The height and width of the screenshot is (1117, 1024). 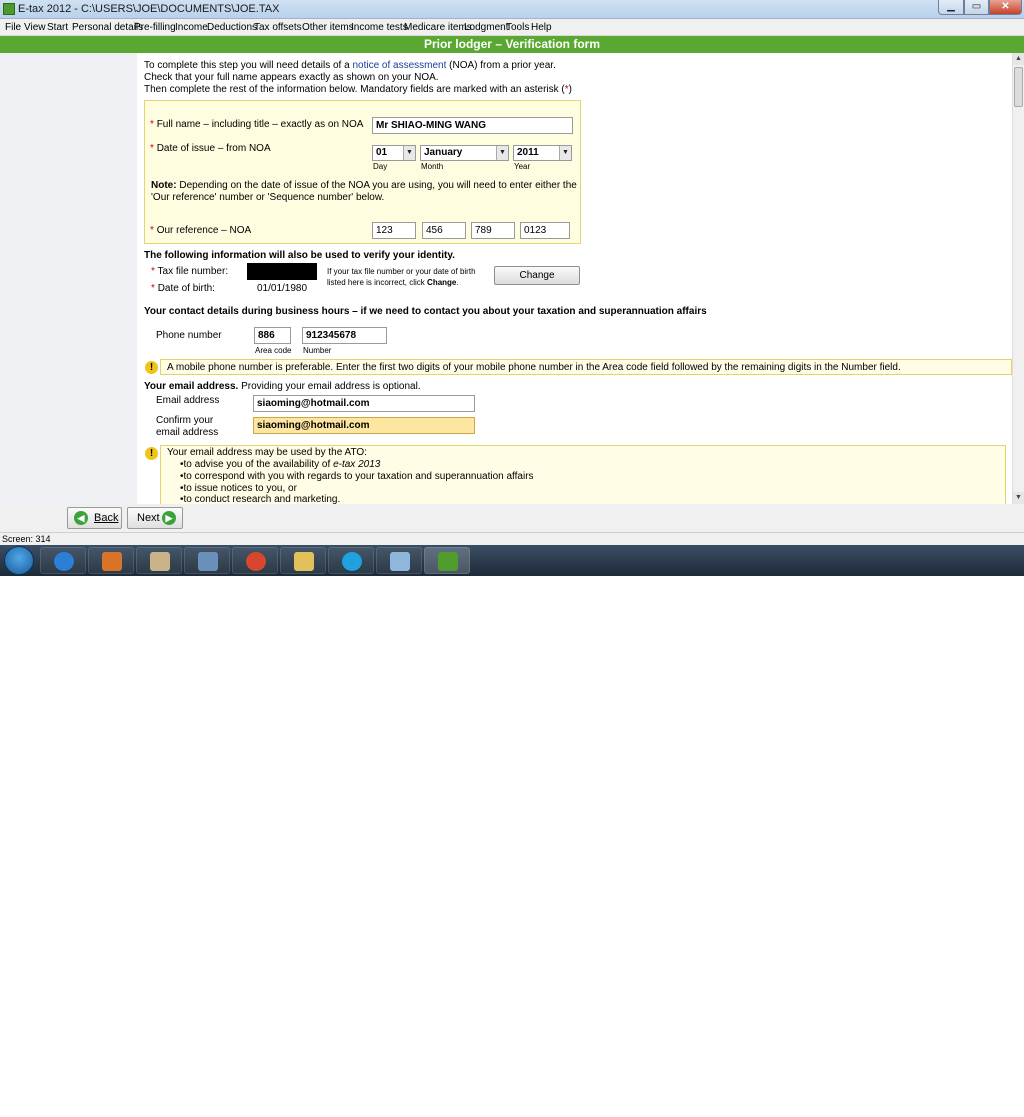 I want to click on menu-other-items: Other items, so click(x=328, y=27).